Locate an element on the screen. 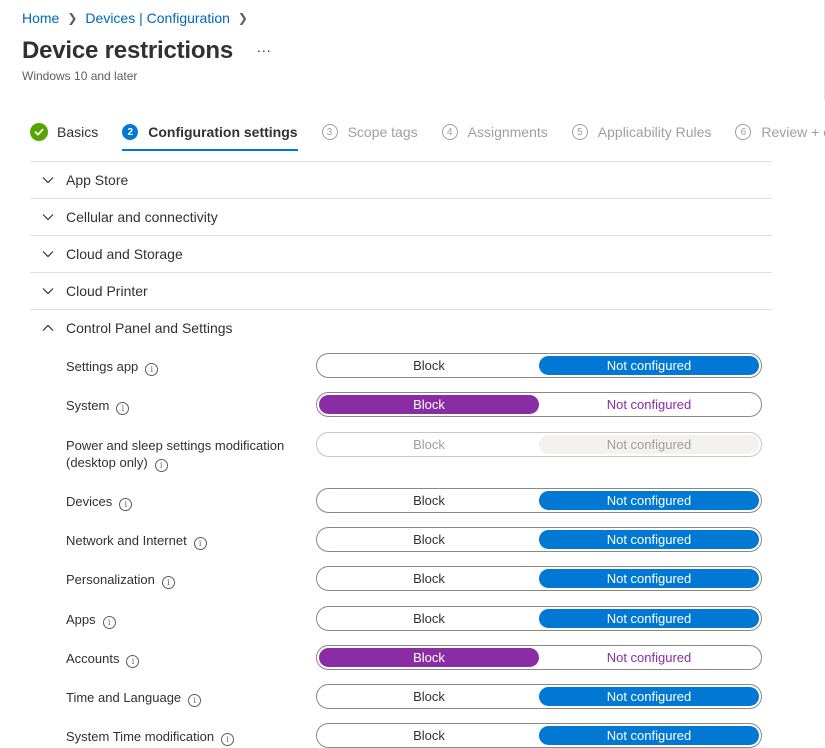 The height and width of the screenshot is (748, 825). step-configuration-settings: 2 Configuration settings is located at coordinates (210, 135).